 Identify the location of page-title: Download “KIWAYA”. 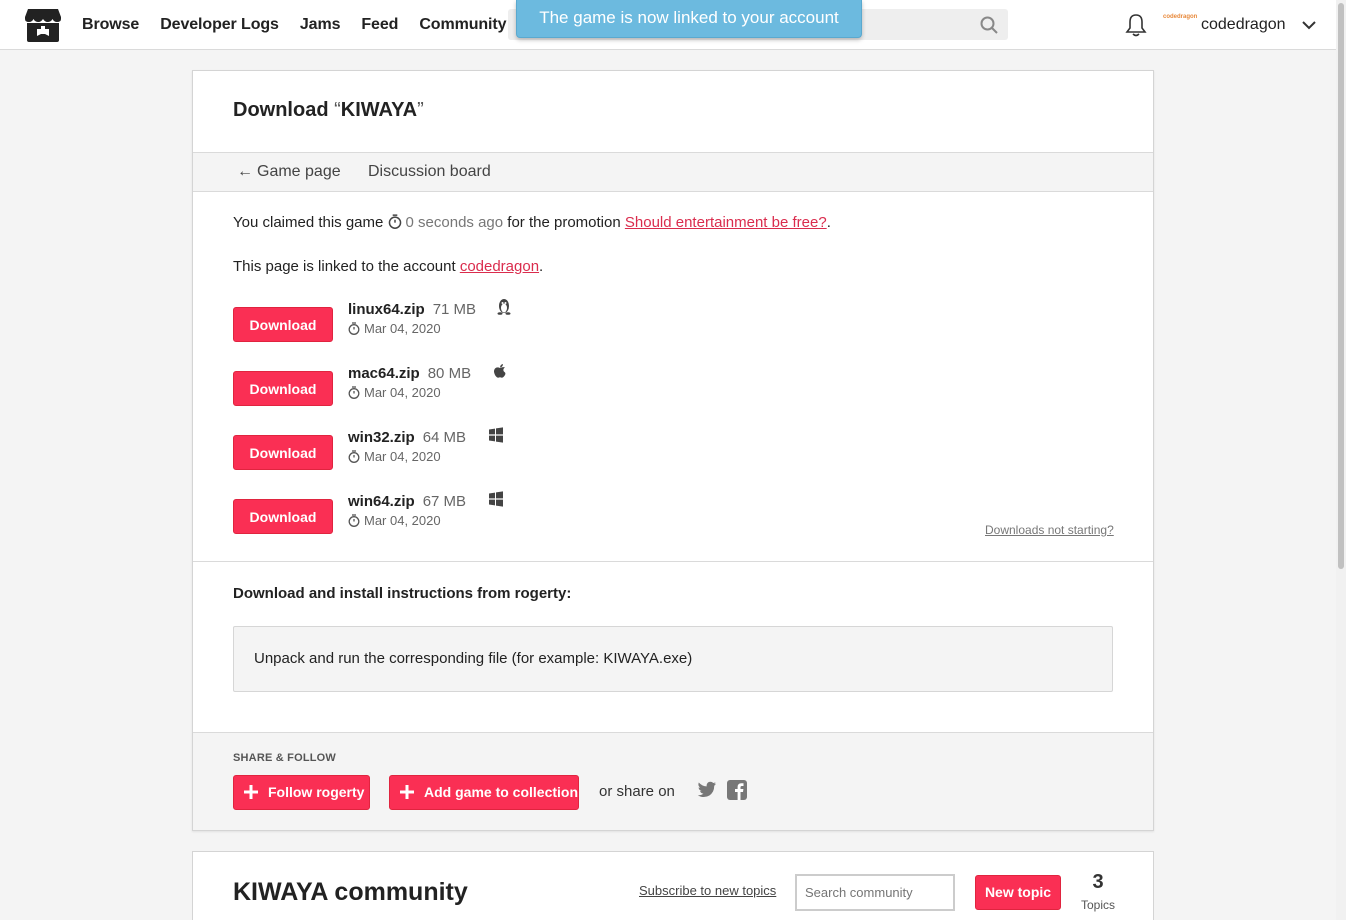
(328, 110).